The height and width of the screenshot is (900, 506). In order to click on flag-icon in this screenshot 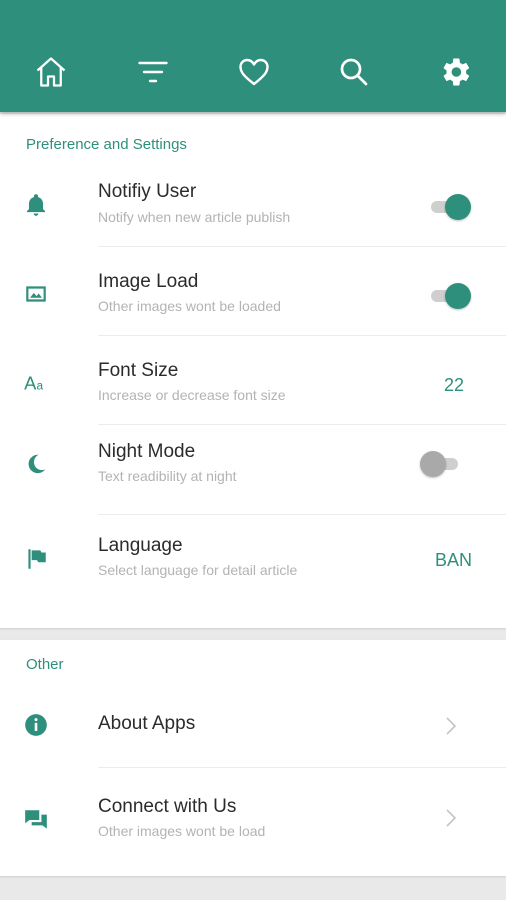, I will do `click(36, 559)`.